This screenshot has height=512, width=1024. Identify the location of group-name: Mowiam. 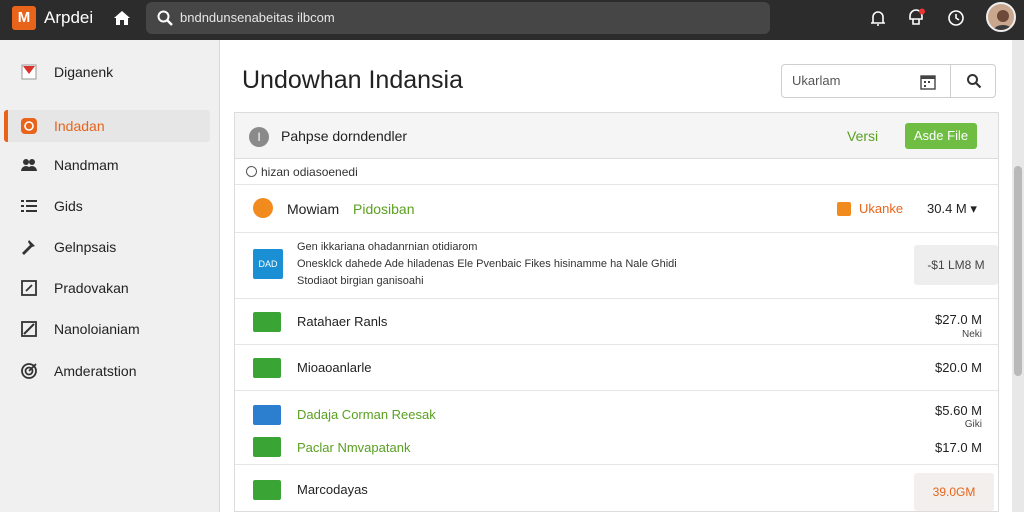
(313, 209).